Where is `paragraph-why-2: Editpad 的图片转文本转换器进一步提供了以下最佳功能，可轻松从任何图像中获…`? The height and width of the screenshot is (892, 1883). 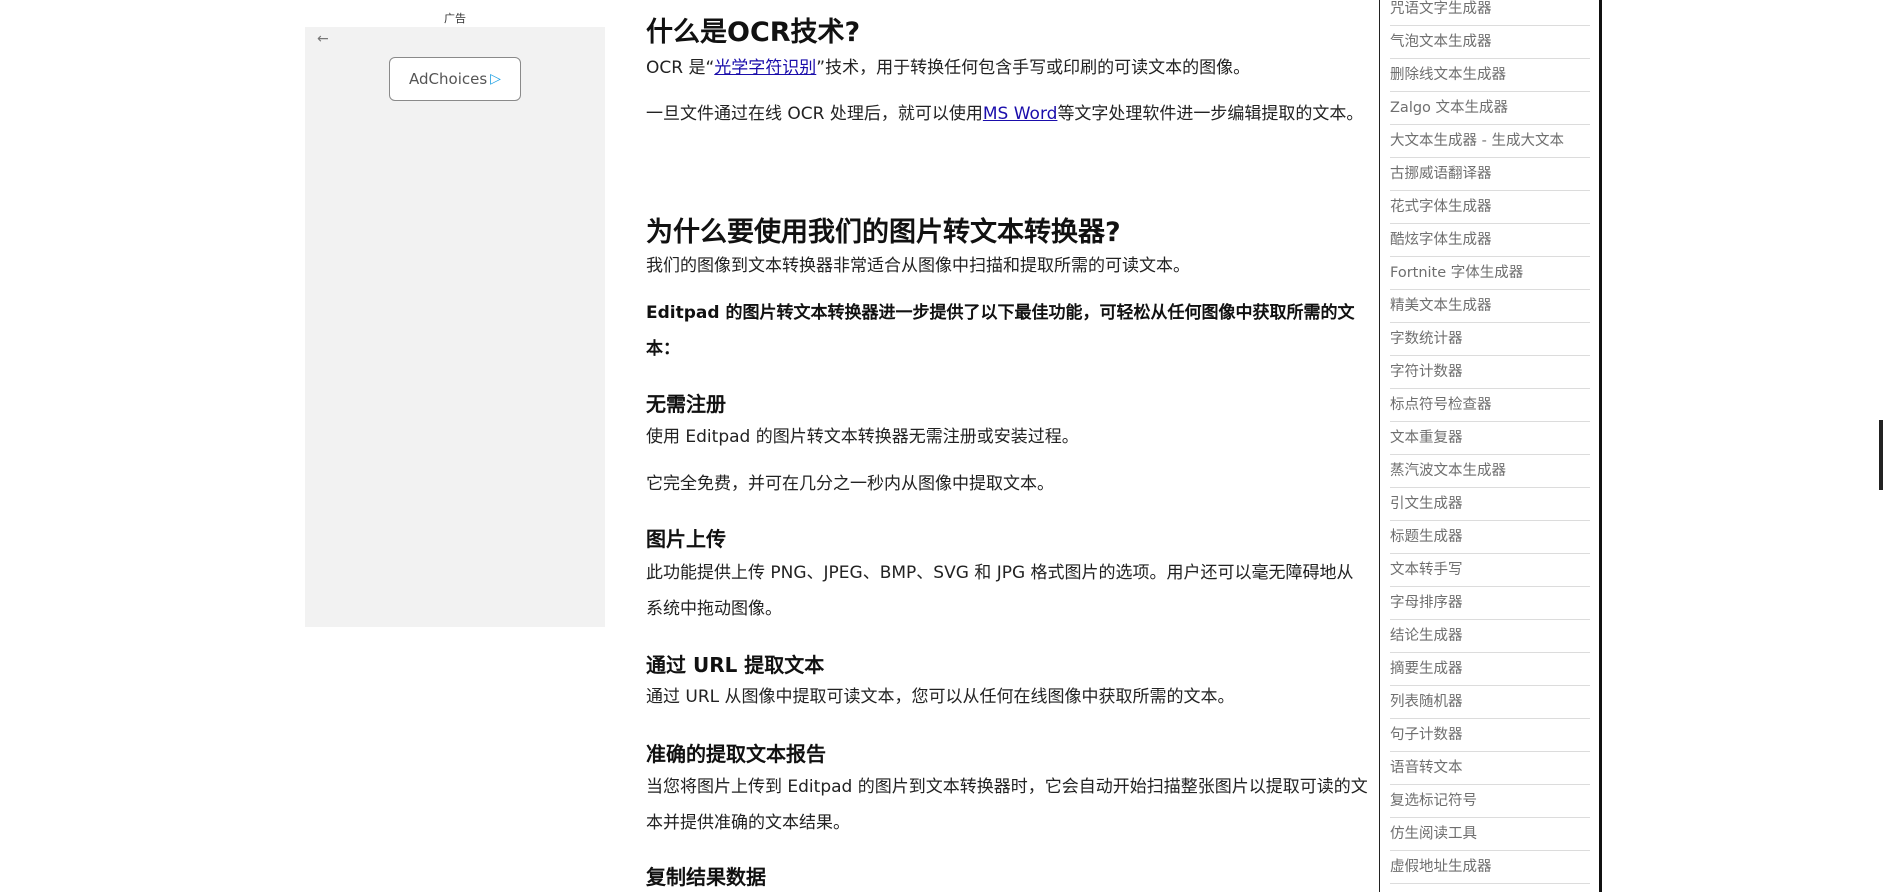
paragraph-why-2: Editpad 的图片转文本转换器进一步提供了以下最佳功能，可轻松从任何图像中获… is located at coordinates (1000, 331).